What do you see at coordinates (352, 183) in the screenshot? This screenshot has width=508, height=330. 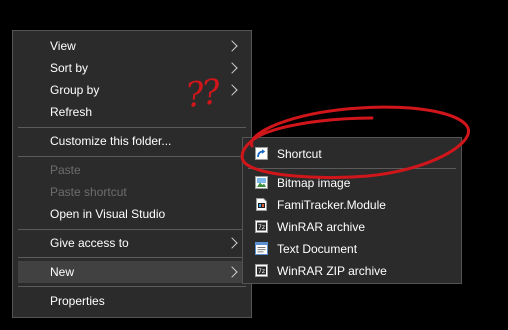 I see `submenu-item-bitmap-image: Bitmap image` at bounding box center [352, 183].